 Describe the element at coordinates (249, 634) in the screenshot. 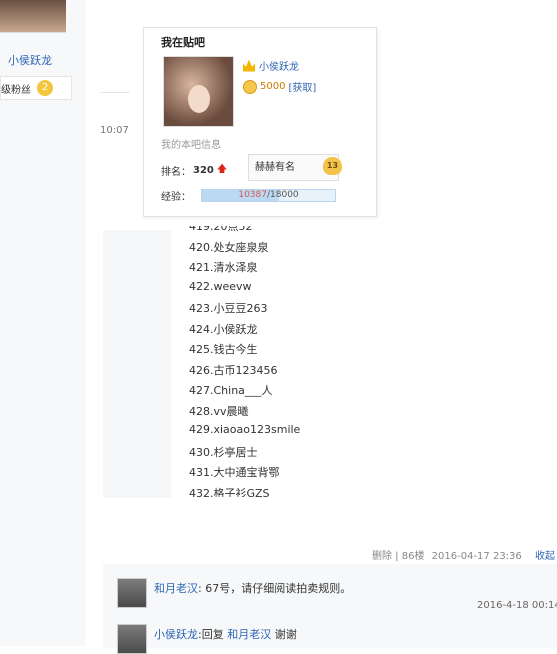

I see `reply-target: 和月老汉` at that location.